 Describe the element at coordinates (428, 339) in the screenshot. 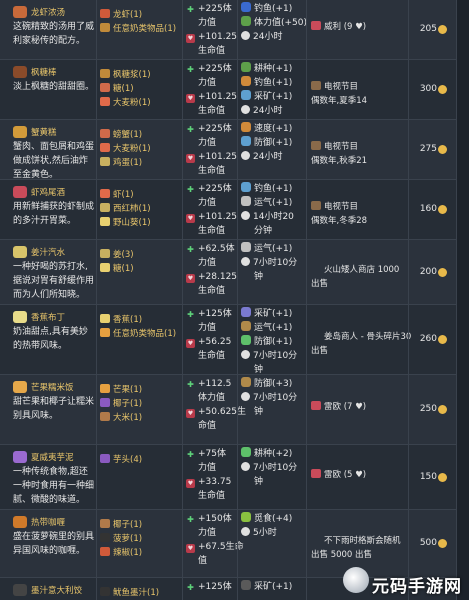

I see `sell-price: 260` at that location.